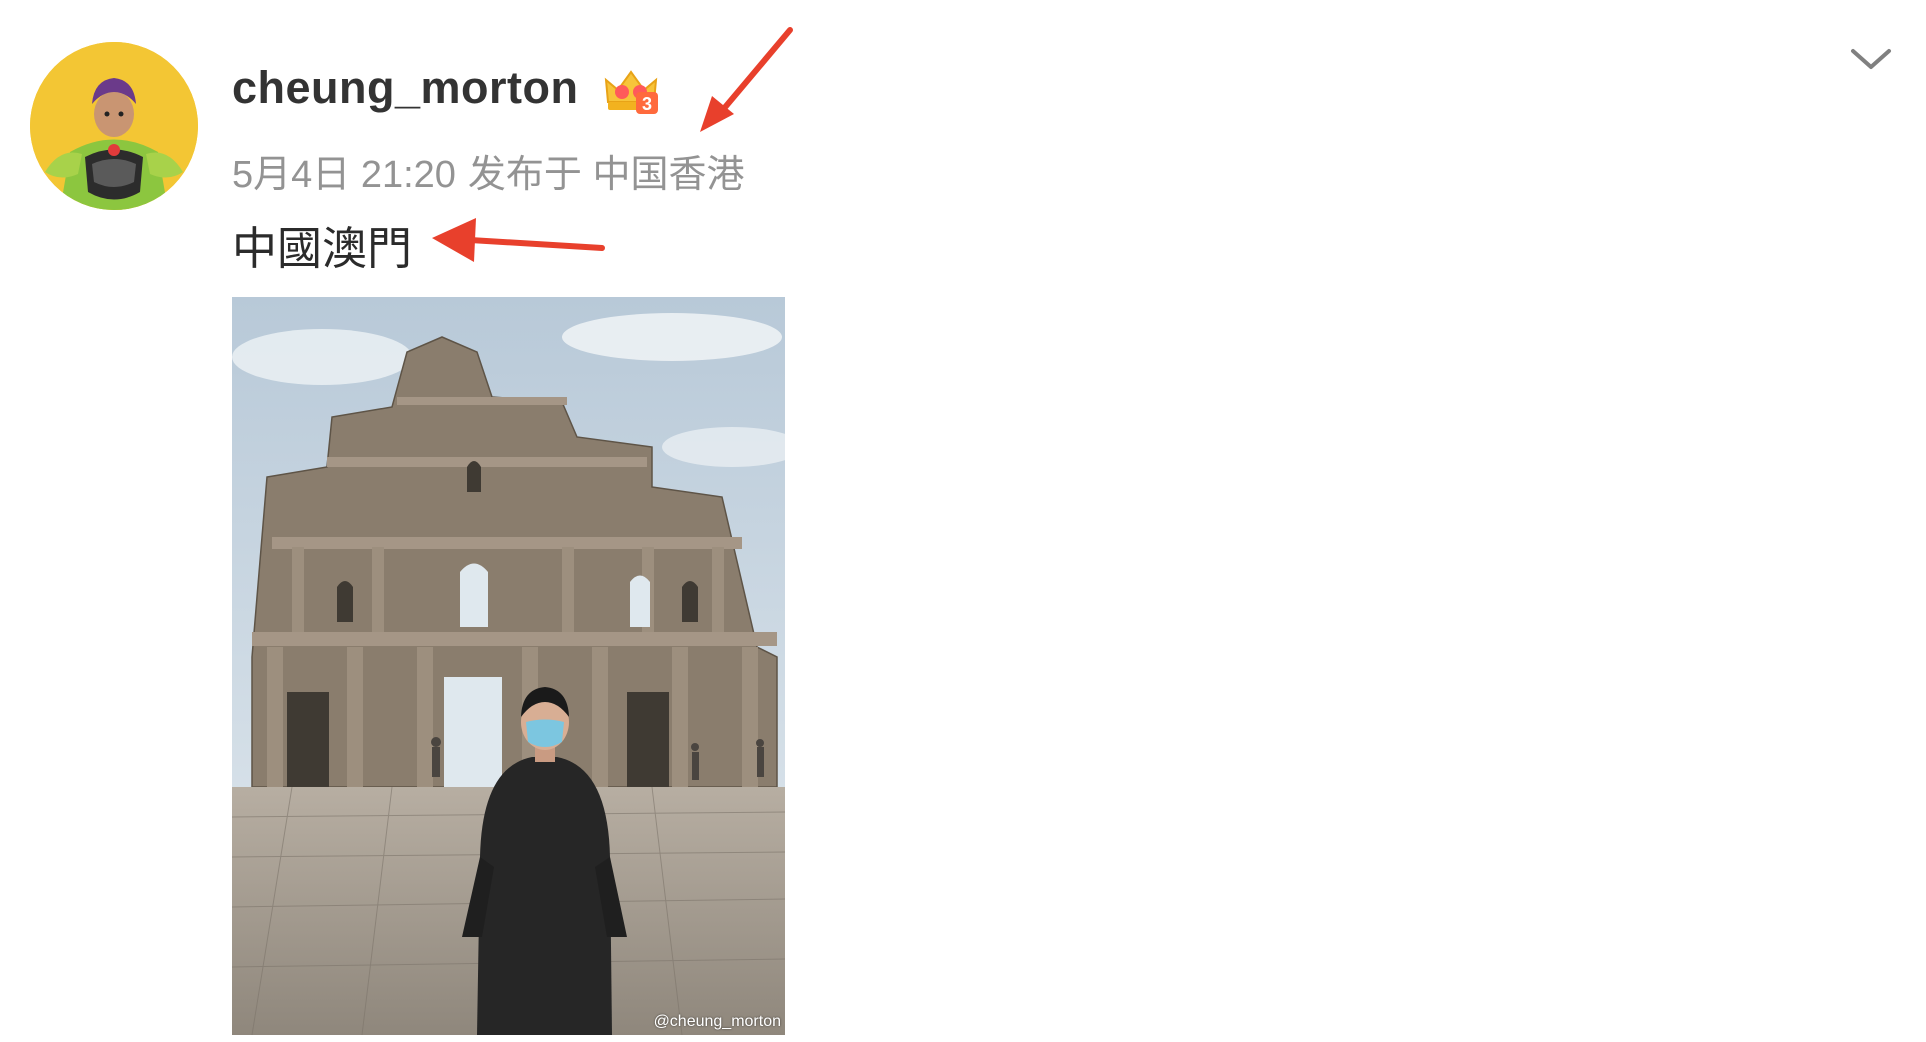  What do you see at coordinates (647, 104) in the screenshot?
I see `vip-level: 3` at bounding box center [647, 104].